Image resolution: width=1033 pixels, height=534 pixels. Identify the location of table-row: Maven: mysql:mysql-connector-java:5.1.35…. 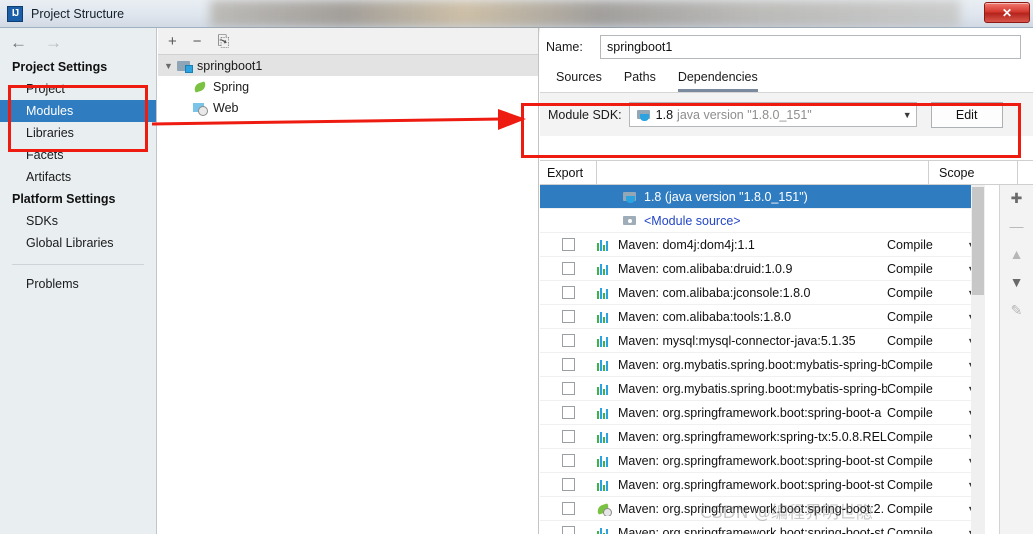
(762, 341).